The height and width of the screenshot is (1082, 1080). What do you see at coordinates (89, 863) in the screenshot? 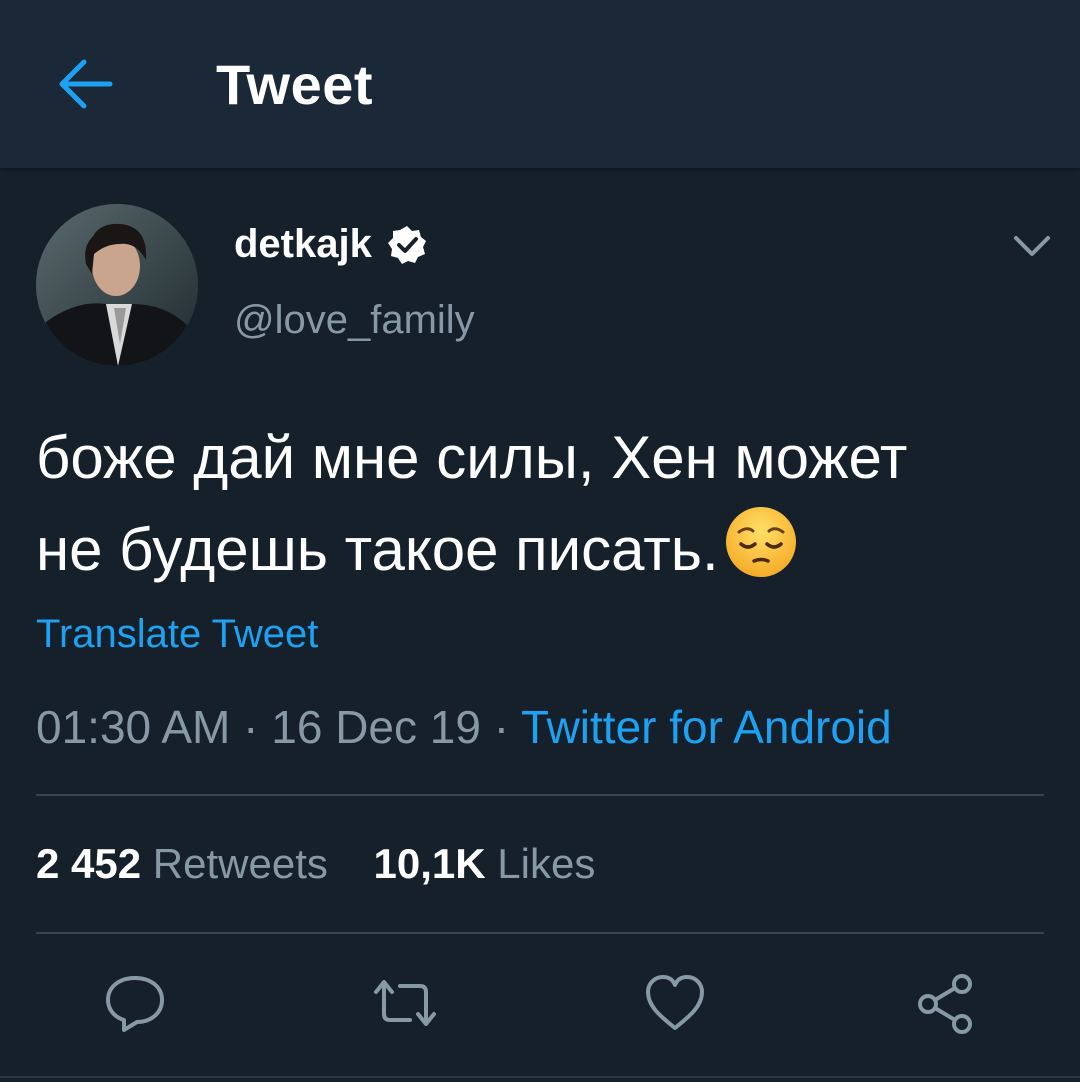
I see `retweets-count: 2 452` at bounding box center [89, 863].